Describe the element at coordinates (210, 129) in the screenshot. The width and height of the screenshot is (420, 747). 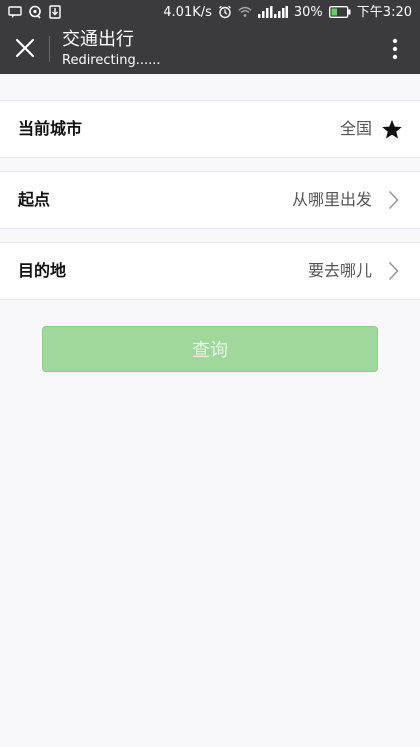
I see `current-city-row: 当前城市 全国` at that location.